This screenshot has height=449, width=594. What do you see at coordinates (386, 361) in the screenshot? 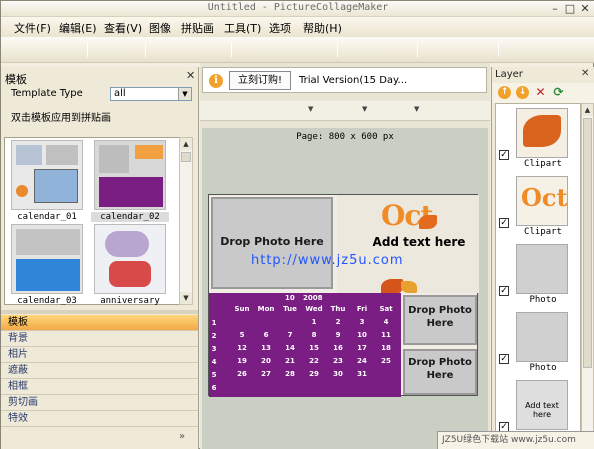
I see `calendar-day: 25` at bounding box center [386, 361].